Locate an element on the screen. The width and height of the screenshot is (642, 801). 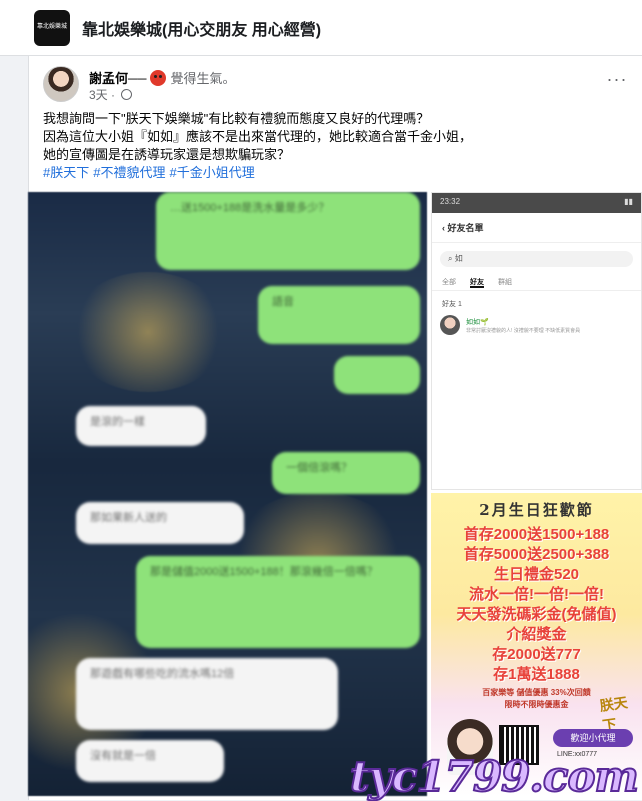
hashtag-row: #朕天下 #不禮貌代理 #千金小姐代理 is located at coordinates (338, 173).